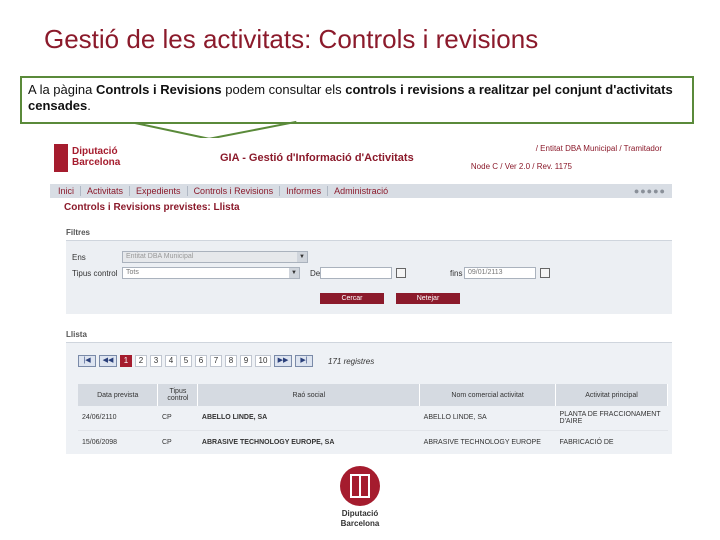 This screenshot has width=720, height=540. Describe the element at coordinates (132, 272) in the screenshot. I see `tipus-control-value: Tots` at that location.